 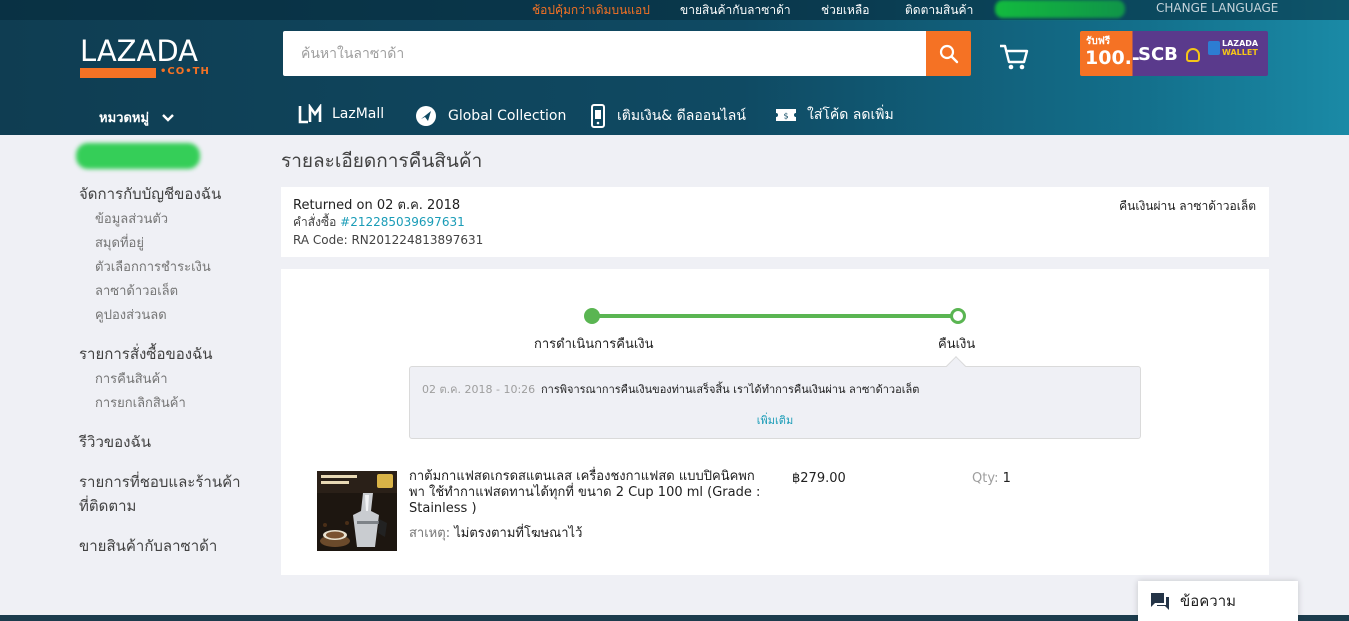 I want to click on sidebar-item-payment-options: ตัวเลือกการชำระเงิน, so click(x=153, y=266).